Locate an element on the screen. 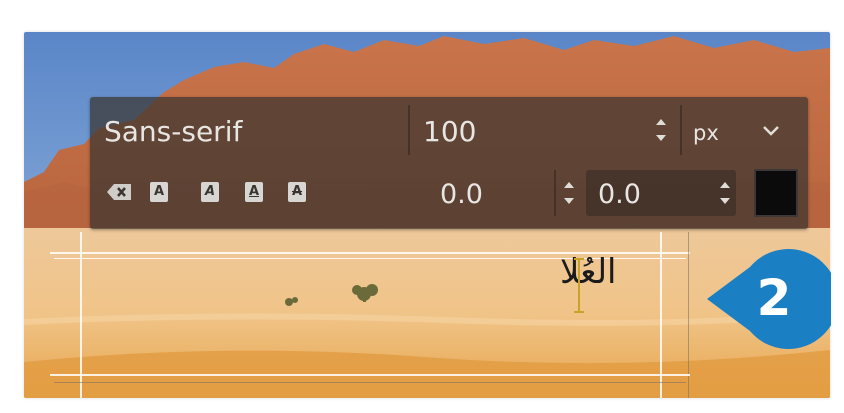  text-cursor is located at coordinates (579, 285).